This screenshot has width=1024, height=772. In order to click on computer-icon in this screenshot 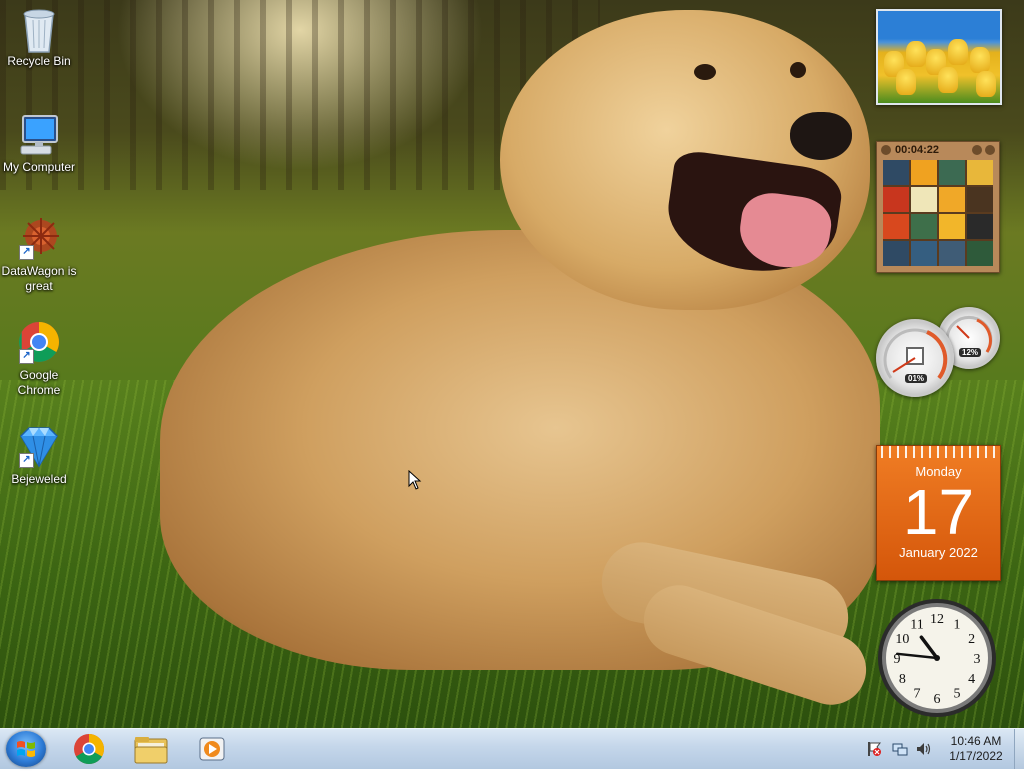, I will do `click(39, 134)`.